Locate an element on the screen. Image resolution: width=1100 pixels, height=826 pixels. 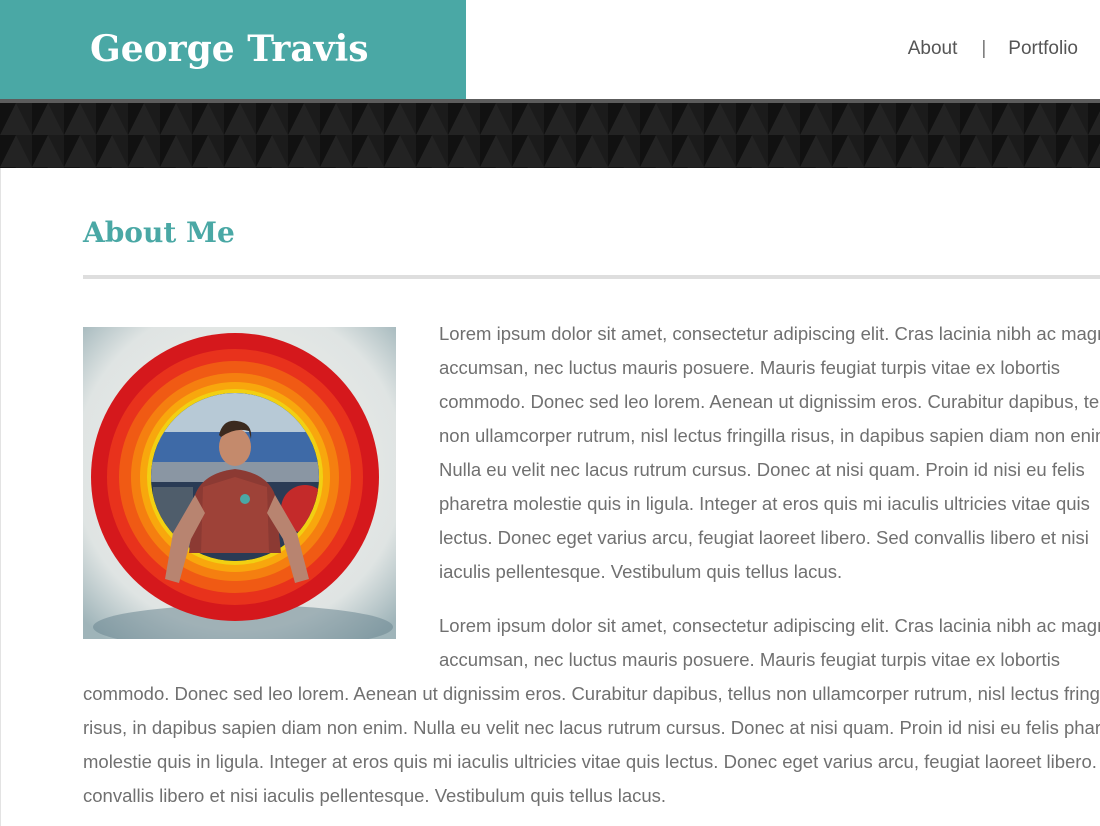
title-divider is located at coordinates (591, 277).